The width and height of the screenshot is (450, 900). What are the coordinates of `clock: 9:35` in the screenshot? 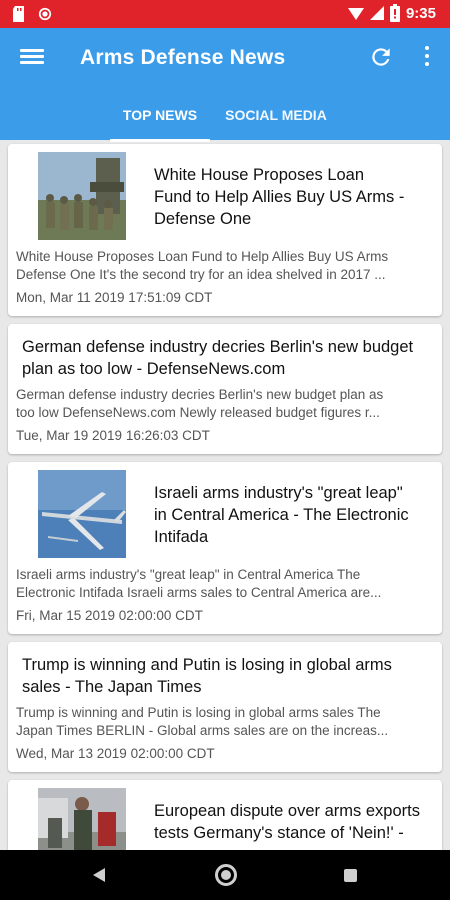 It's located at (420, 13).